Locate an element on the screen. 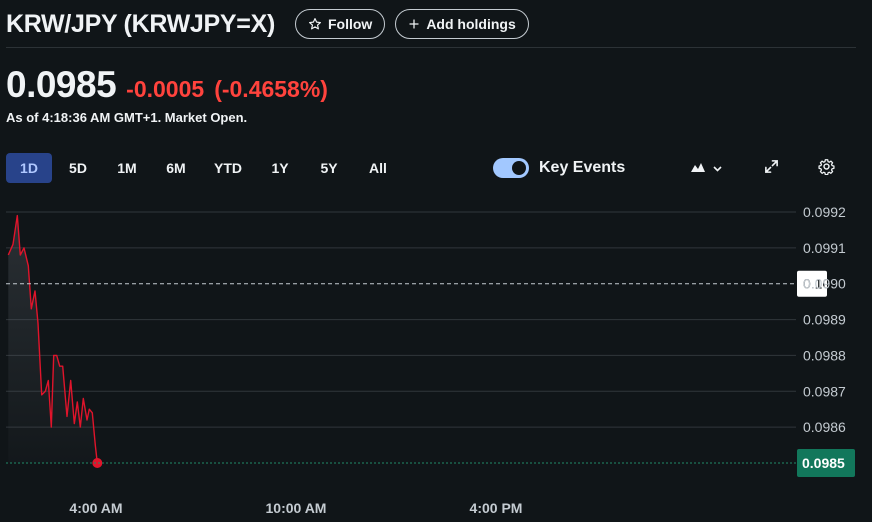 Image resolution: width=872 pixels, height=522 pixels. range-ytd: YTD is located at coordinates (228, 168).